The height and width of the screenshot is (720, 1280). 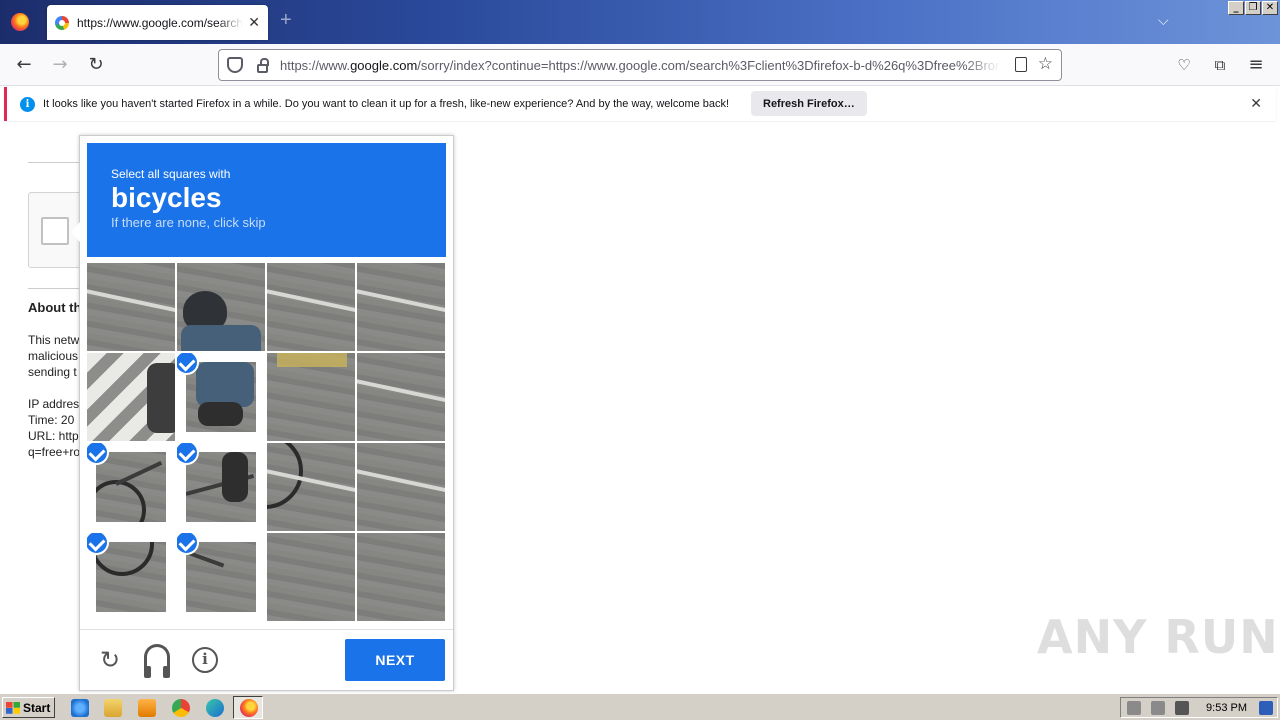 I want to click on minimize-button: _, so click(x=1236, y=8).